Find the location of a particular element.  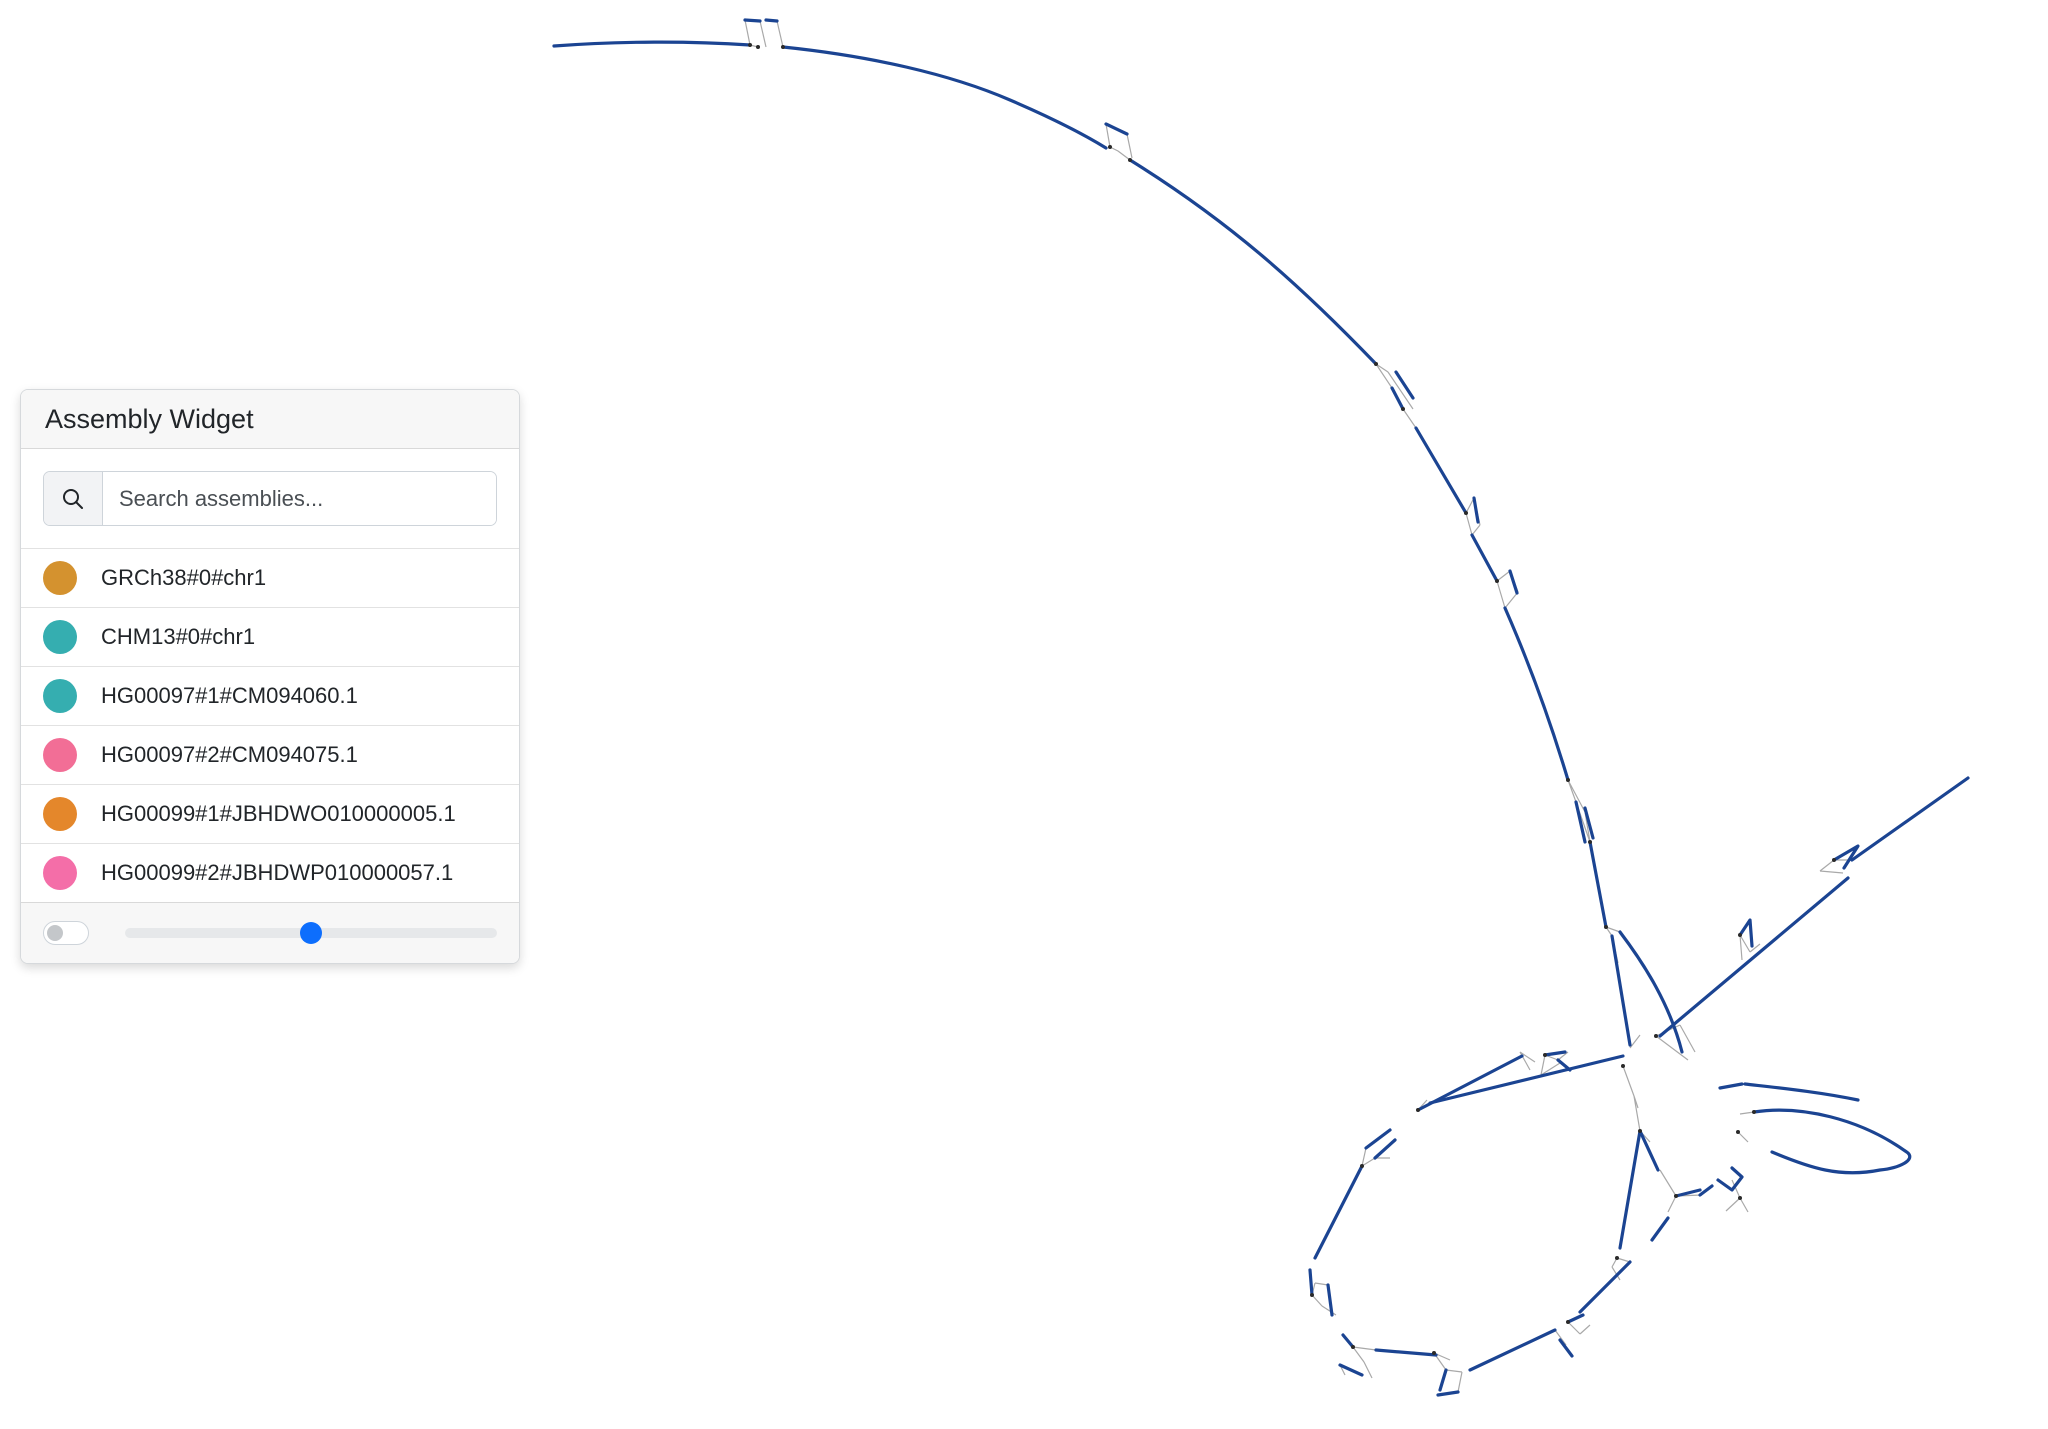

widget-footer is located at coordinates (270, 932).